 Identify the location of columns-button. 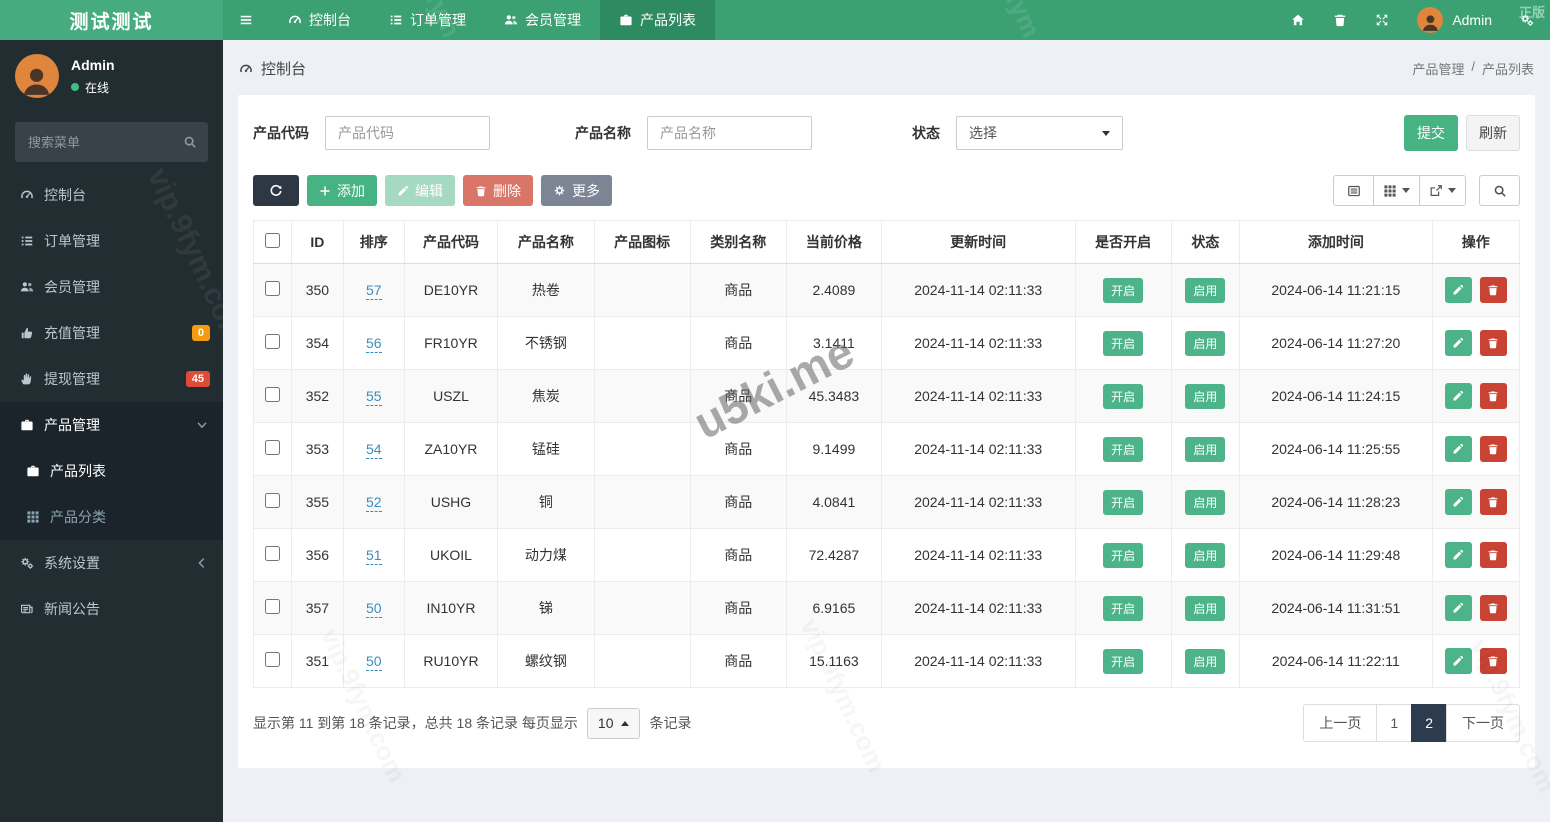
(1396, 190).